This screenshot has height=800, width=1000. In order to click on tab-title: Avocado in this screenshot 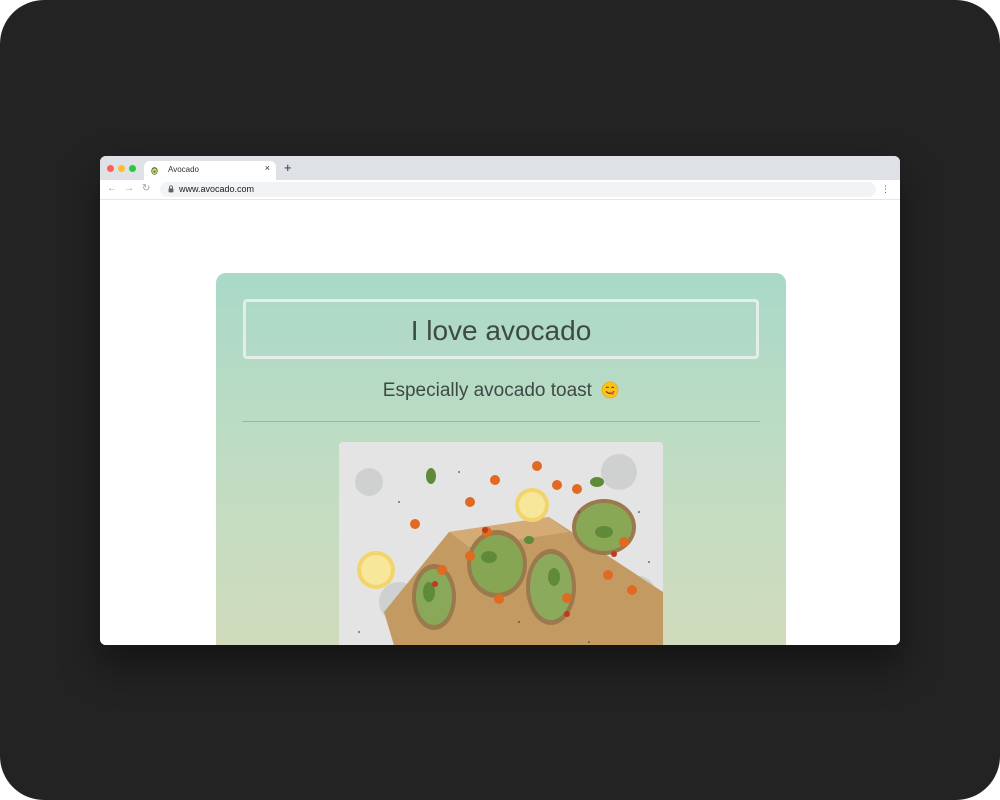, I will do `click(183, 169)`.